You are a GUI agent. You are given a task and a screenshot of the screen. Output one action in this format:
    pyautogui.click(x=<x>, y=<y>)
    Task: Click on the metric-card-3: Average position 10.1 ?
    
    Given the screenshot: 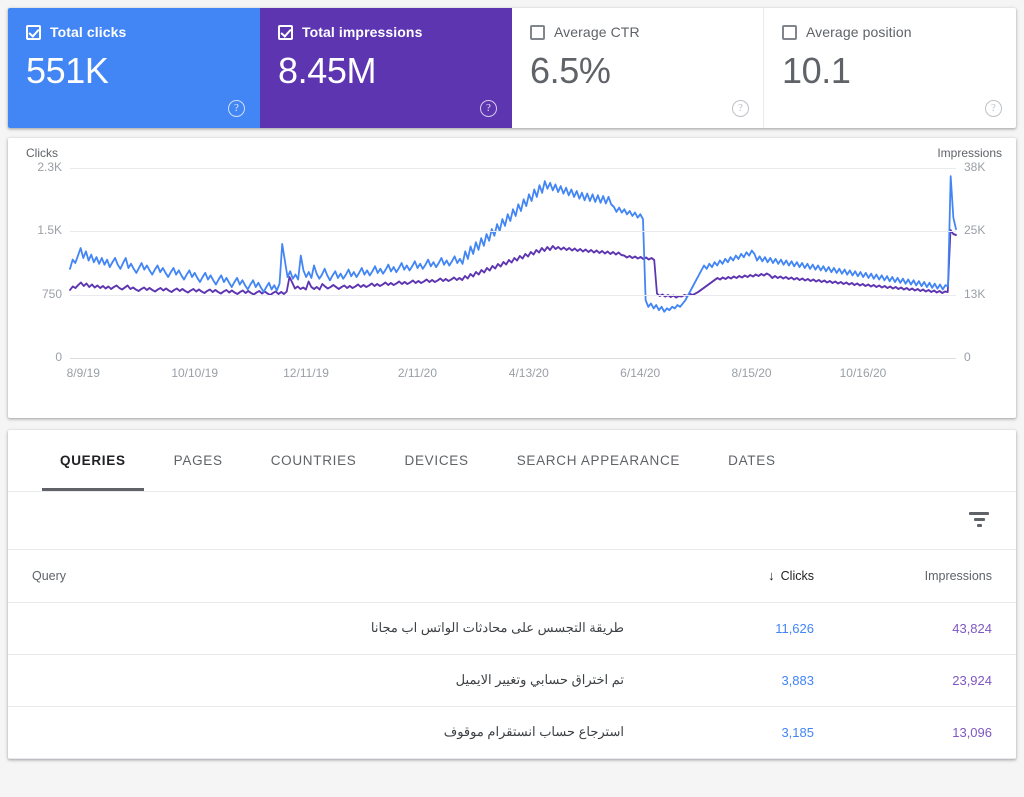 What is the action you would take?
    pyautogui.click(x=890, y=68)
    